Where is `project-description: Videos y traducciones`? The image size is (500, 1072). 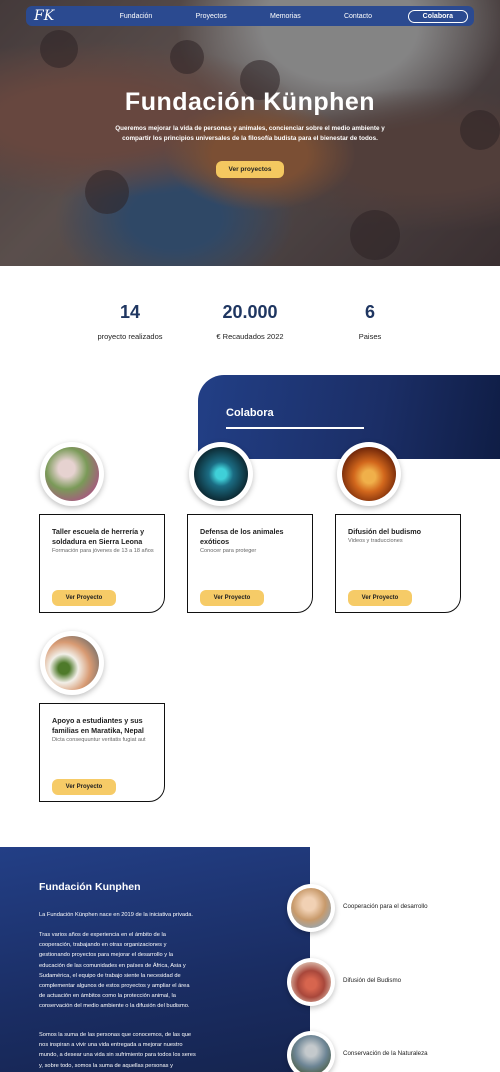
project-description: Videos y traducciones is located at coordinates (375, 541).